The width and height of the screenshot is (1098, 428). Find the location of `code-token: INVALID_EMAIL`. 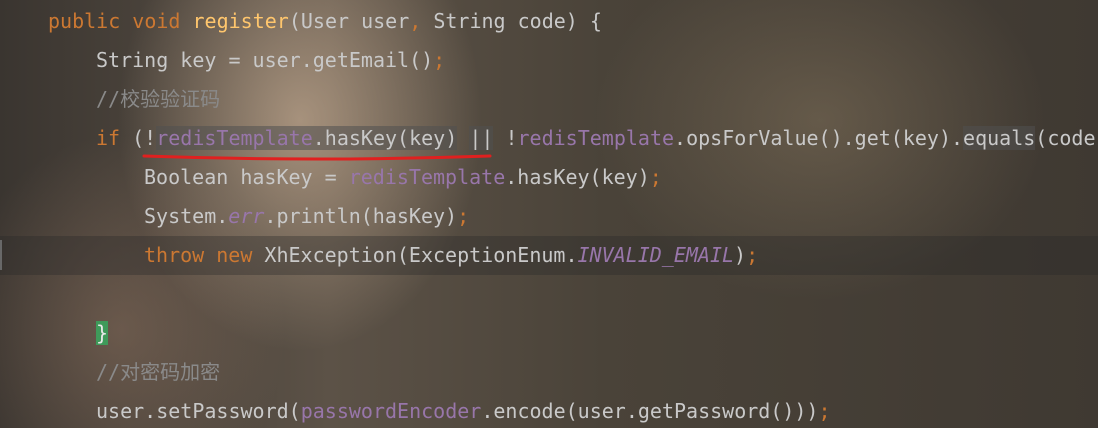

code-token: INVALID_EMAIL is located at coordinates (656, 255).